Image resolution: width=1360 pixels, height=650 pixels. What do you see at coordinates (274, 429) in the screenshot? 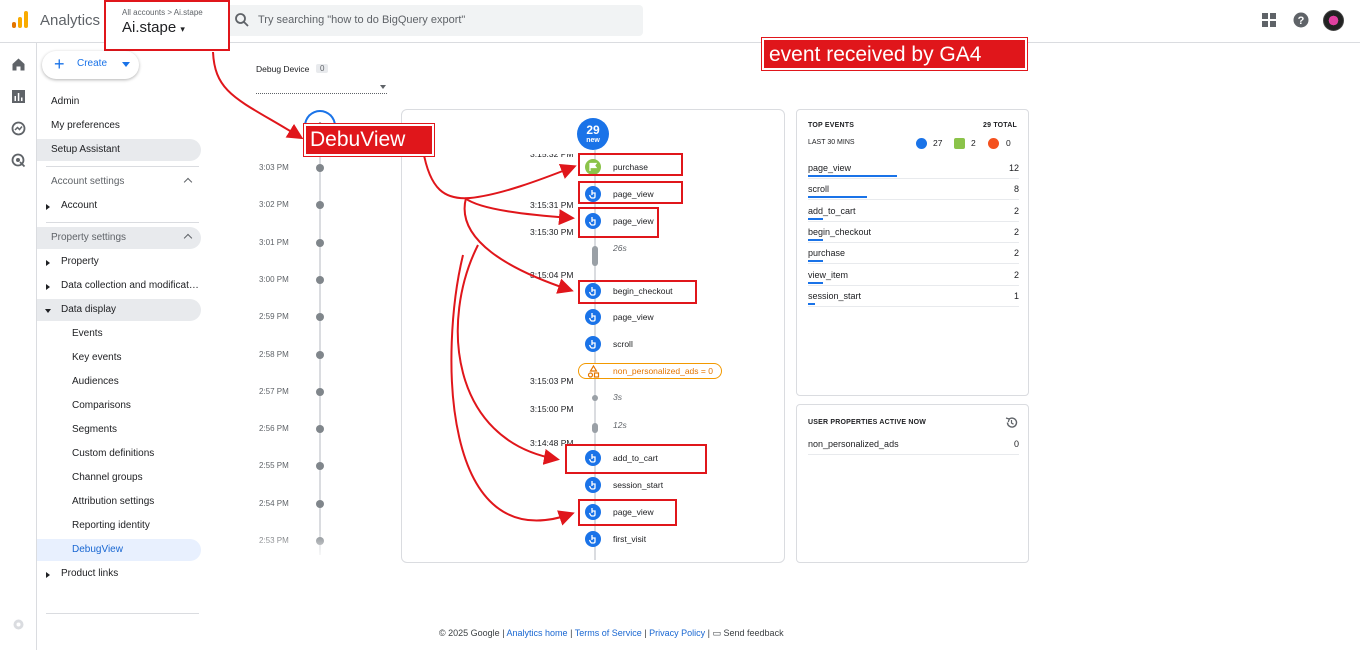
I see `minute-label: 2:56 PM` at bounding box center [274, 429].